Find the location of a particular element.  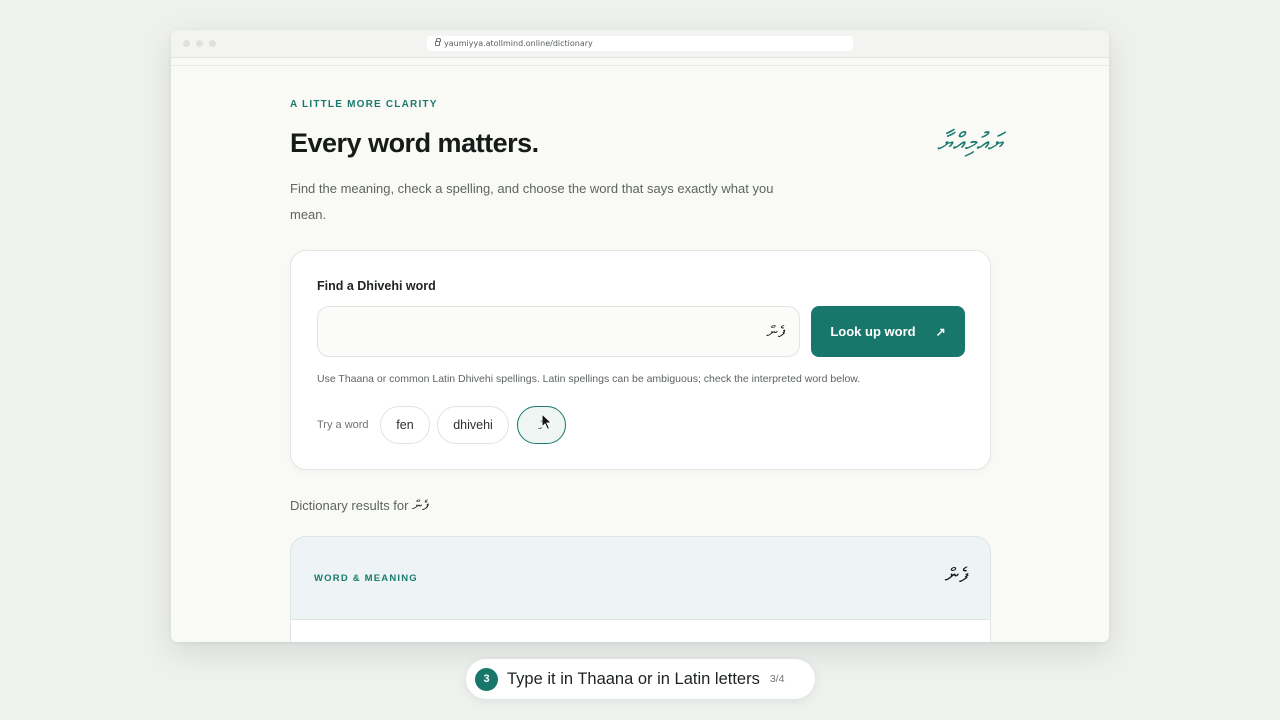

address-bar: yaumiyya.atollmind.online/dictionary is located at coordinates (640, 43).